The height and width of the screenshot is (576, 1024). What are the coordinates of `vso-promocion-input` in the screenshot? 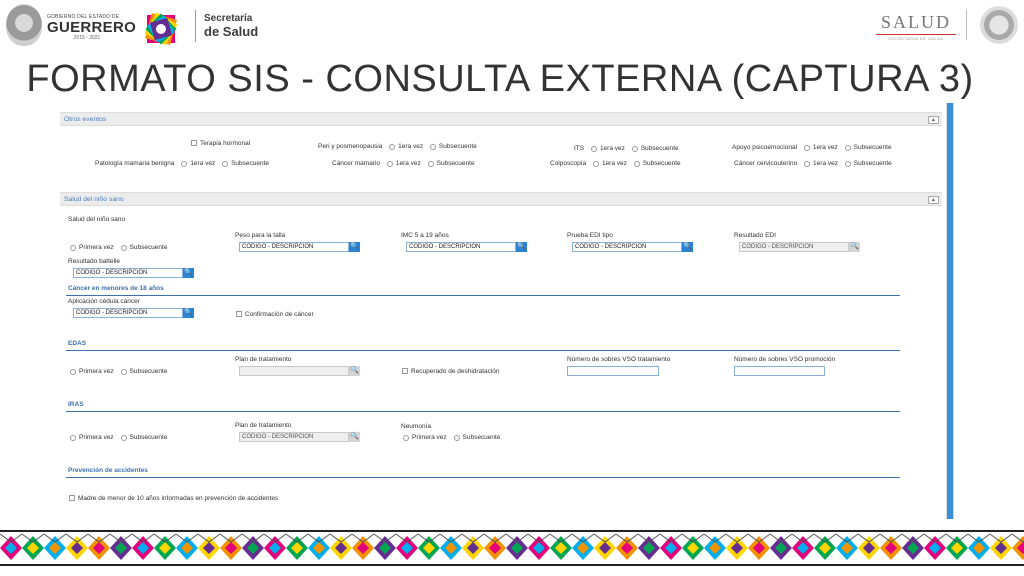 It's located at (779, 371).